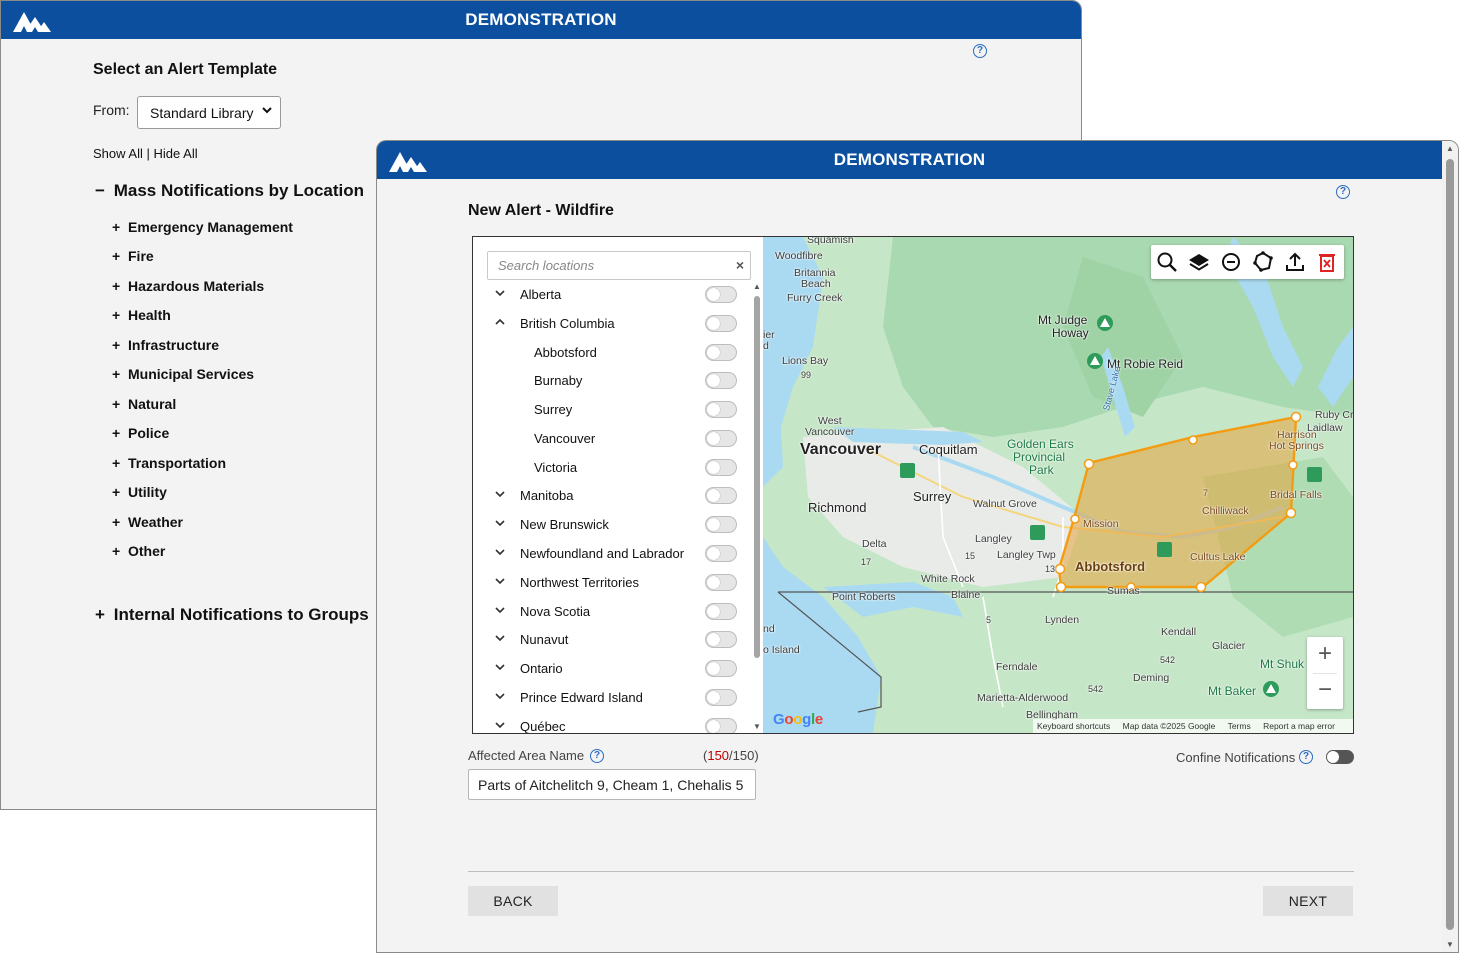 The height and width of the screenshot is (953, 1459). Describe the element at coordinates (781, 650) in the screenshot. I see `map-label-o-island: o Island` at that location.